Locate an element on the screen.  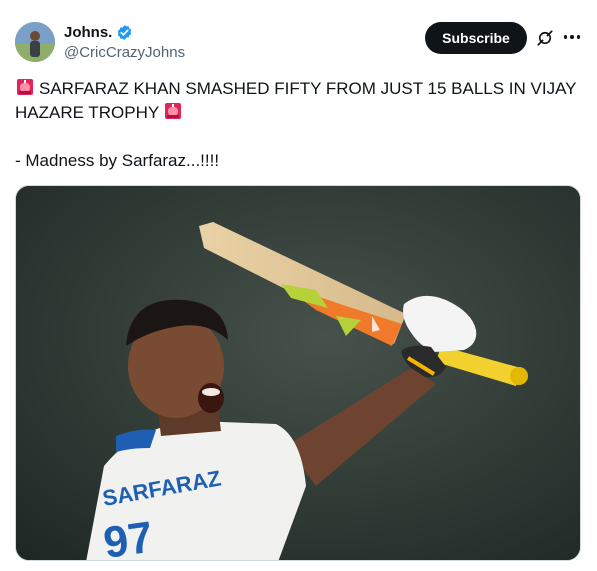
avatar is located at coordinates (35, 42).